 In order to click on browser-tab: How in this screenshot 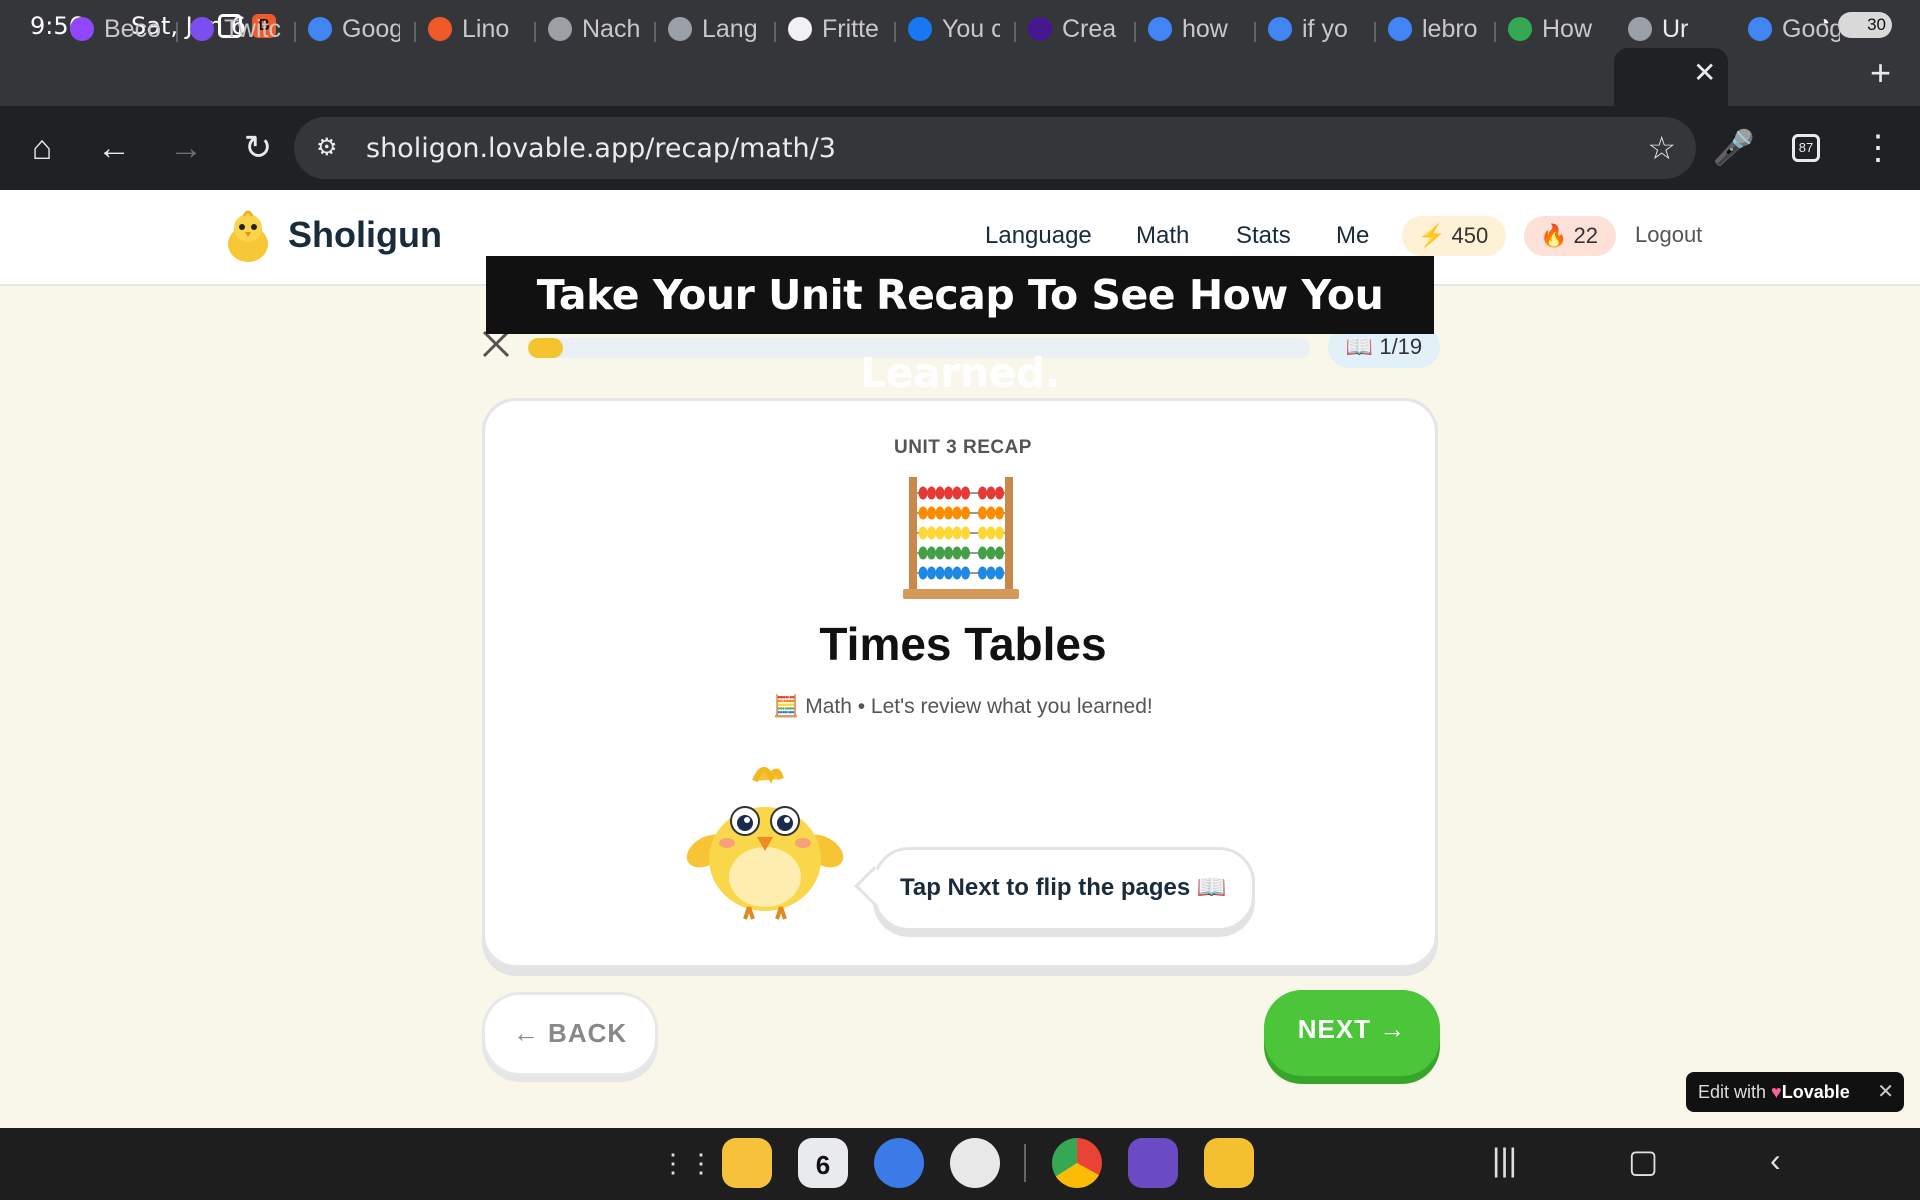, I will do `click(1554, 29)`.